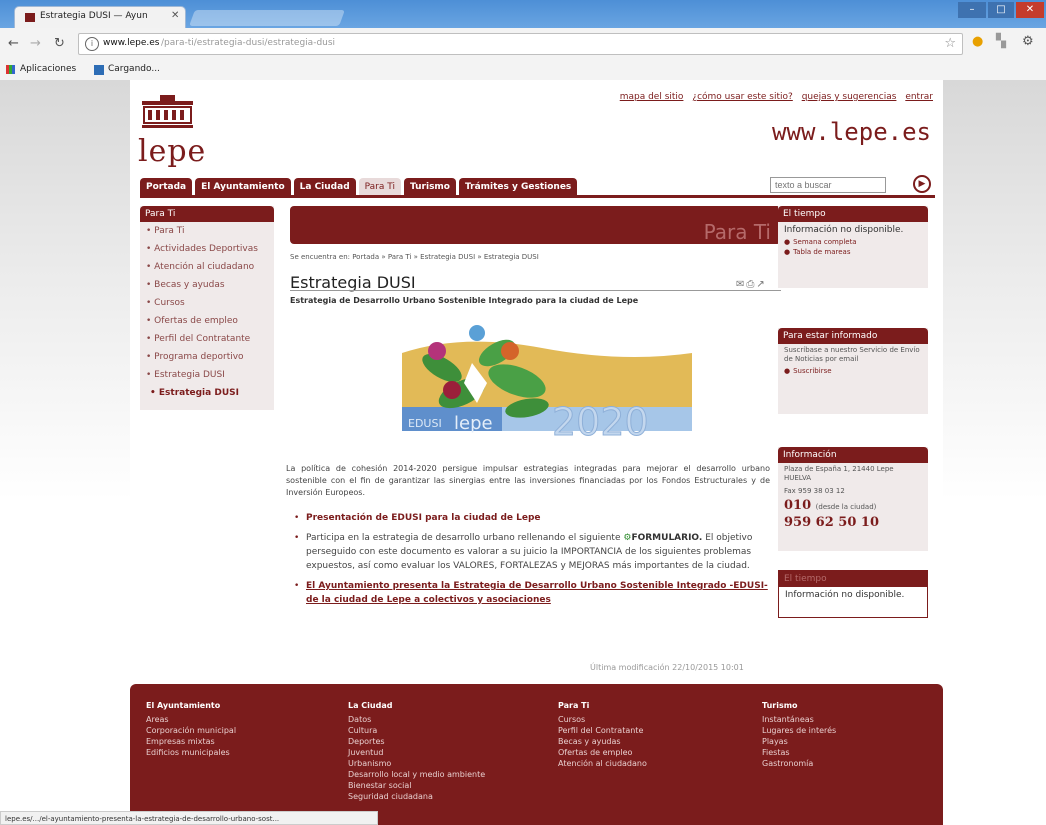  Describe the element at coordinates (602, 752) in the screenshot. I see `footer-link: Ofertas de empleo` at that location.